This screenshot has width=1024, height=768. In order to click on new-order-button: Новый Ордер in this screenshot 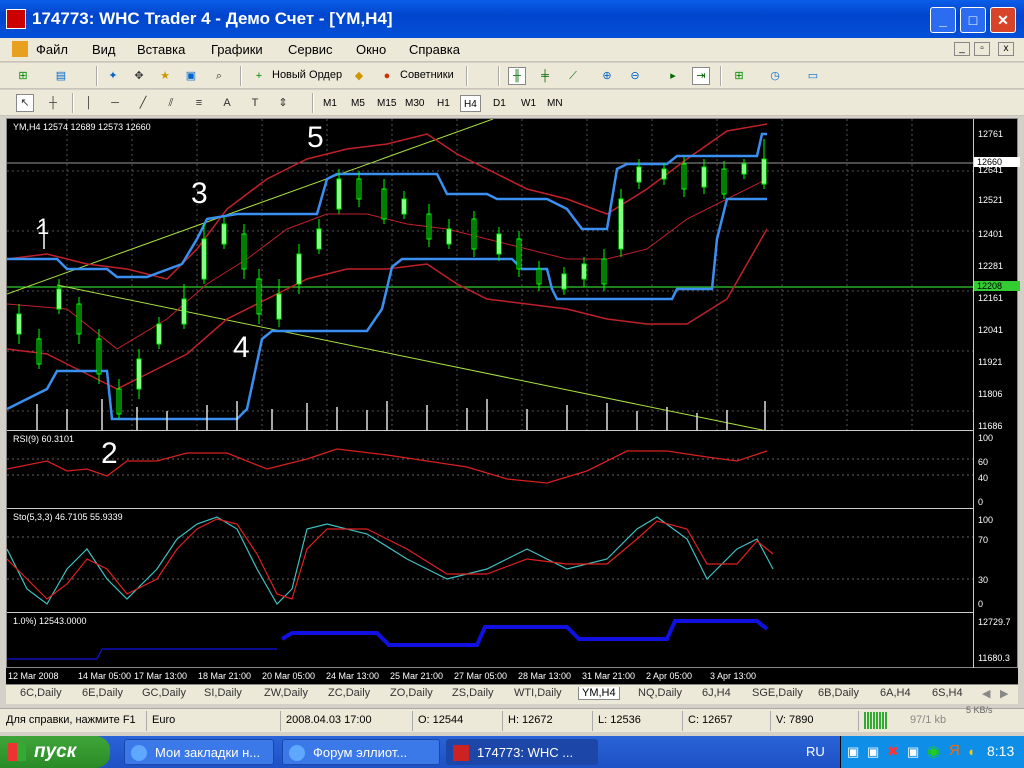, I will do `click(307, 75)`.